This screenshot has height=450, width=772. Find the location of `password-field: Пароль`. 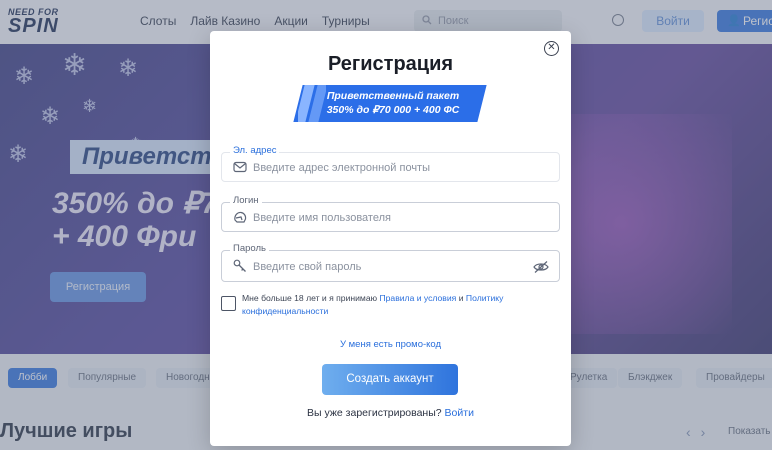

password-field: Пароль is located at coordinates (390, 262).